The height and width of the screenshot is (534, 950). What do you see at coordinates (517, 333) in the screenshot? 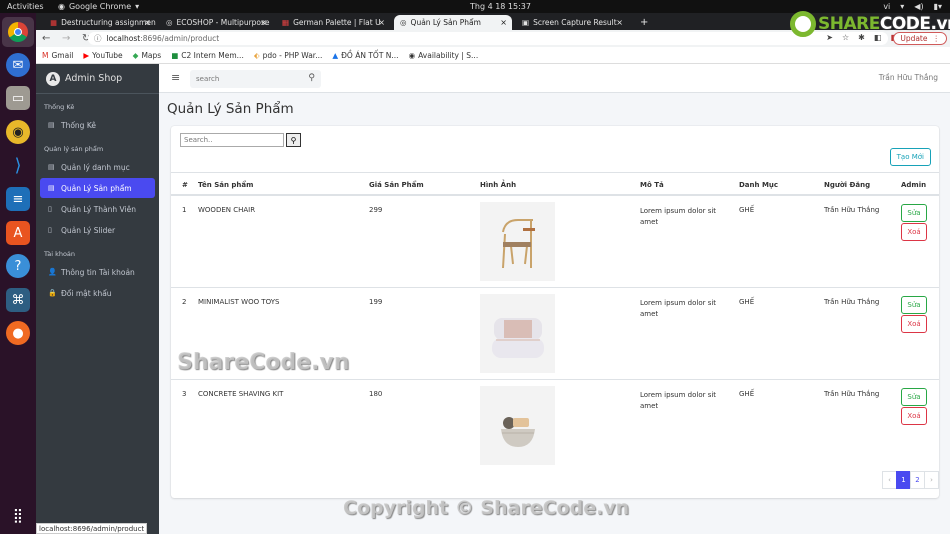
I see `product-image-armchair` at bounding box center [517, 333].